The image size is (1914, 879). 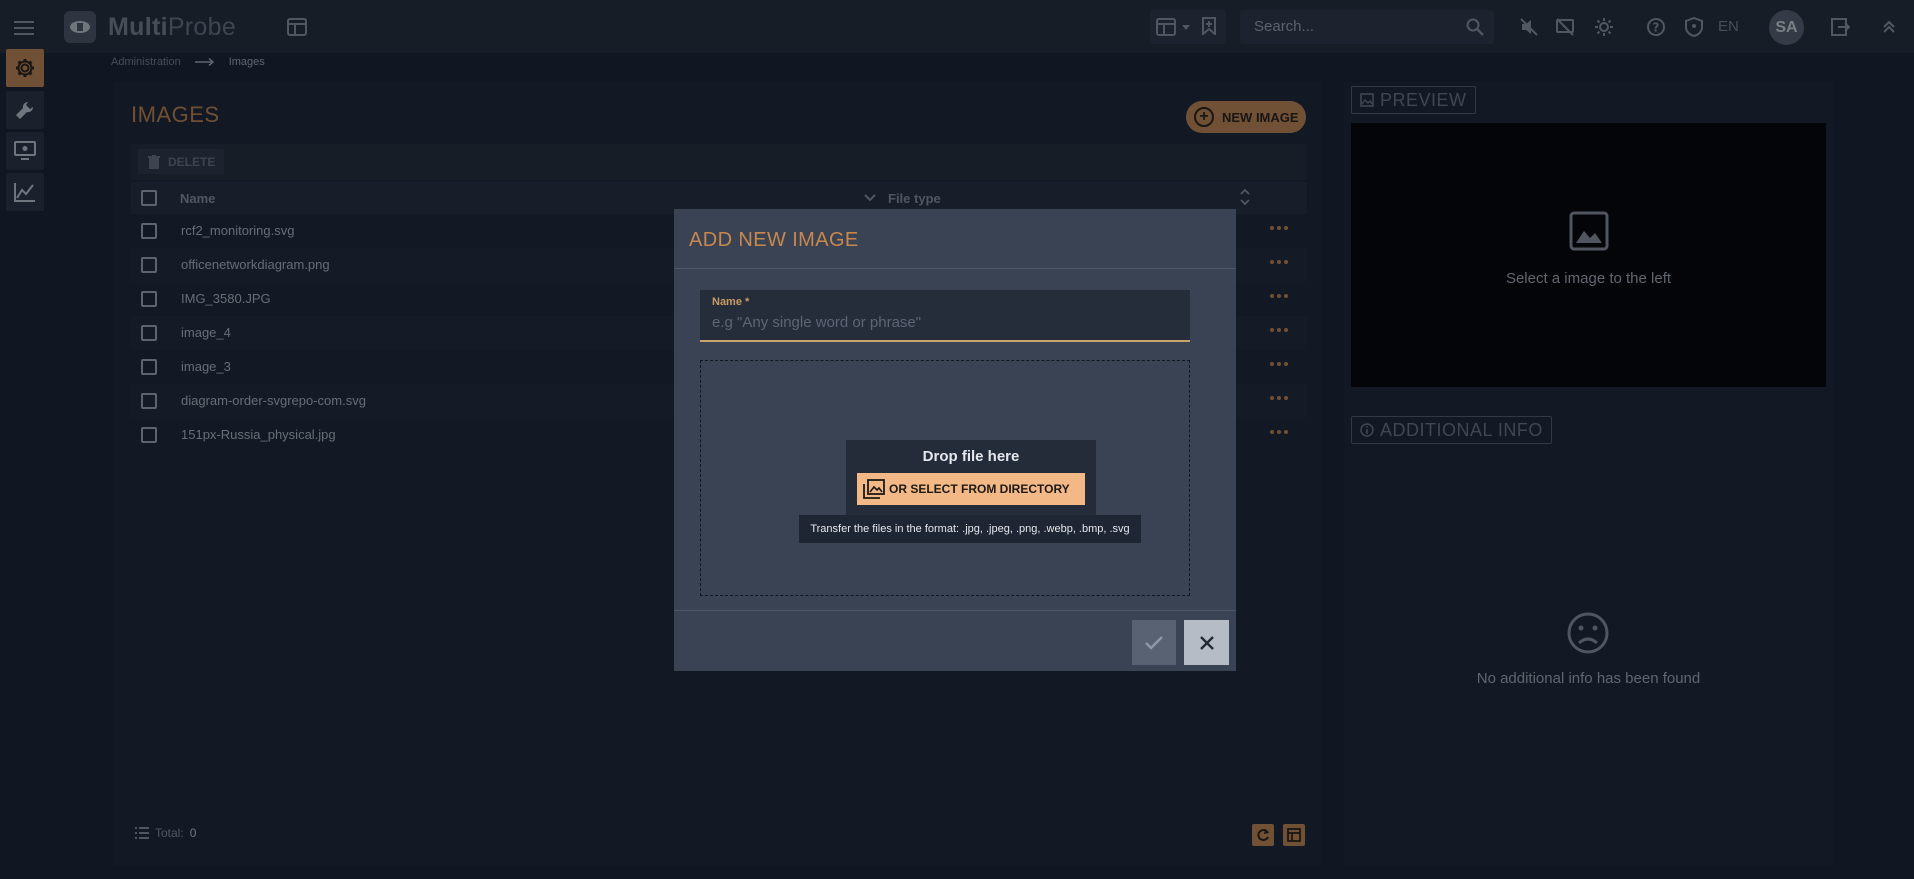 What do you see at coordinates (774, 240) in the screenshot?
I see `dialog-title: ADD NEW IMAGE` at bounding box center [774, 240].